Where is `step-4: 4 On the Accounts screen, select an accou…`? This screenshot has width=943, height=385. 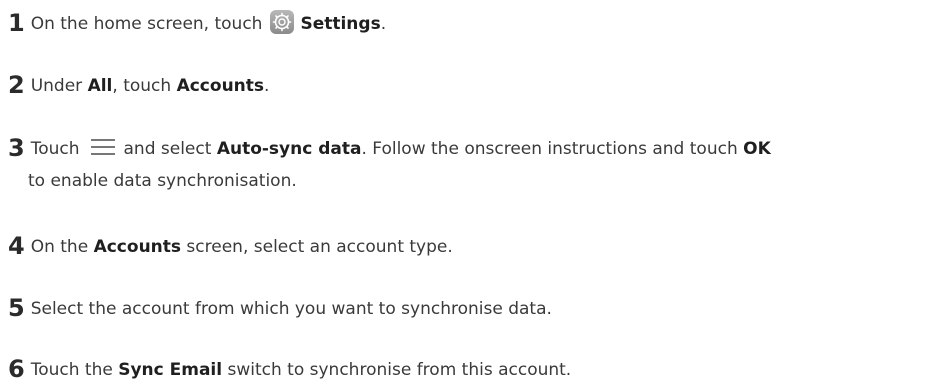
step-4: 4 On the Accounts screen, select an accou… is located at coordinates (473, 246).